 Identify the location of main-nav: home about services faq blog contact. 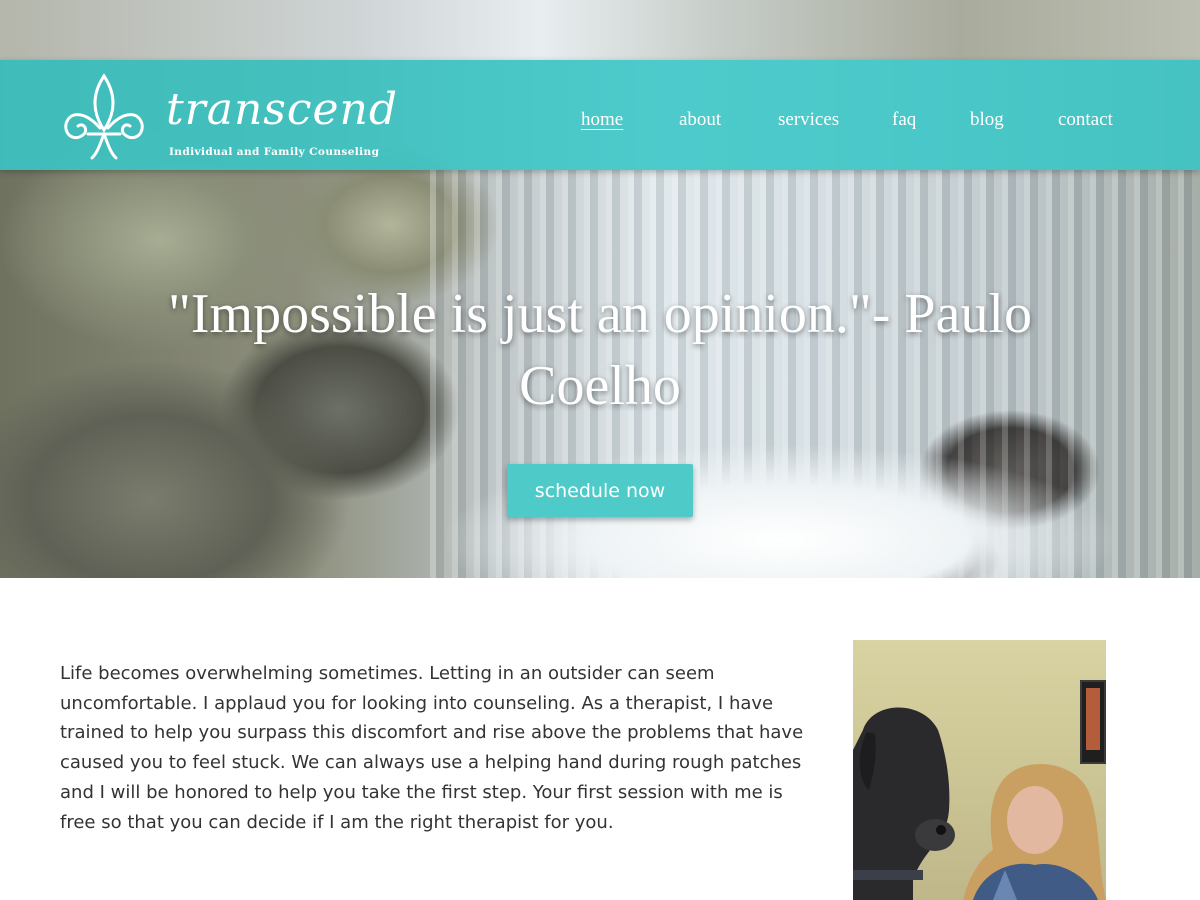
(600, 124).